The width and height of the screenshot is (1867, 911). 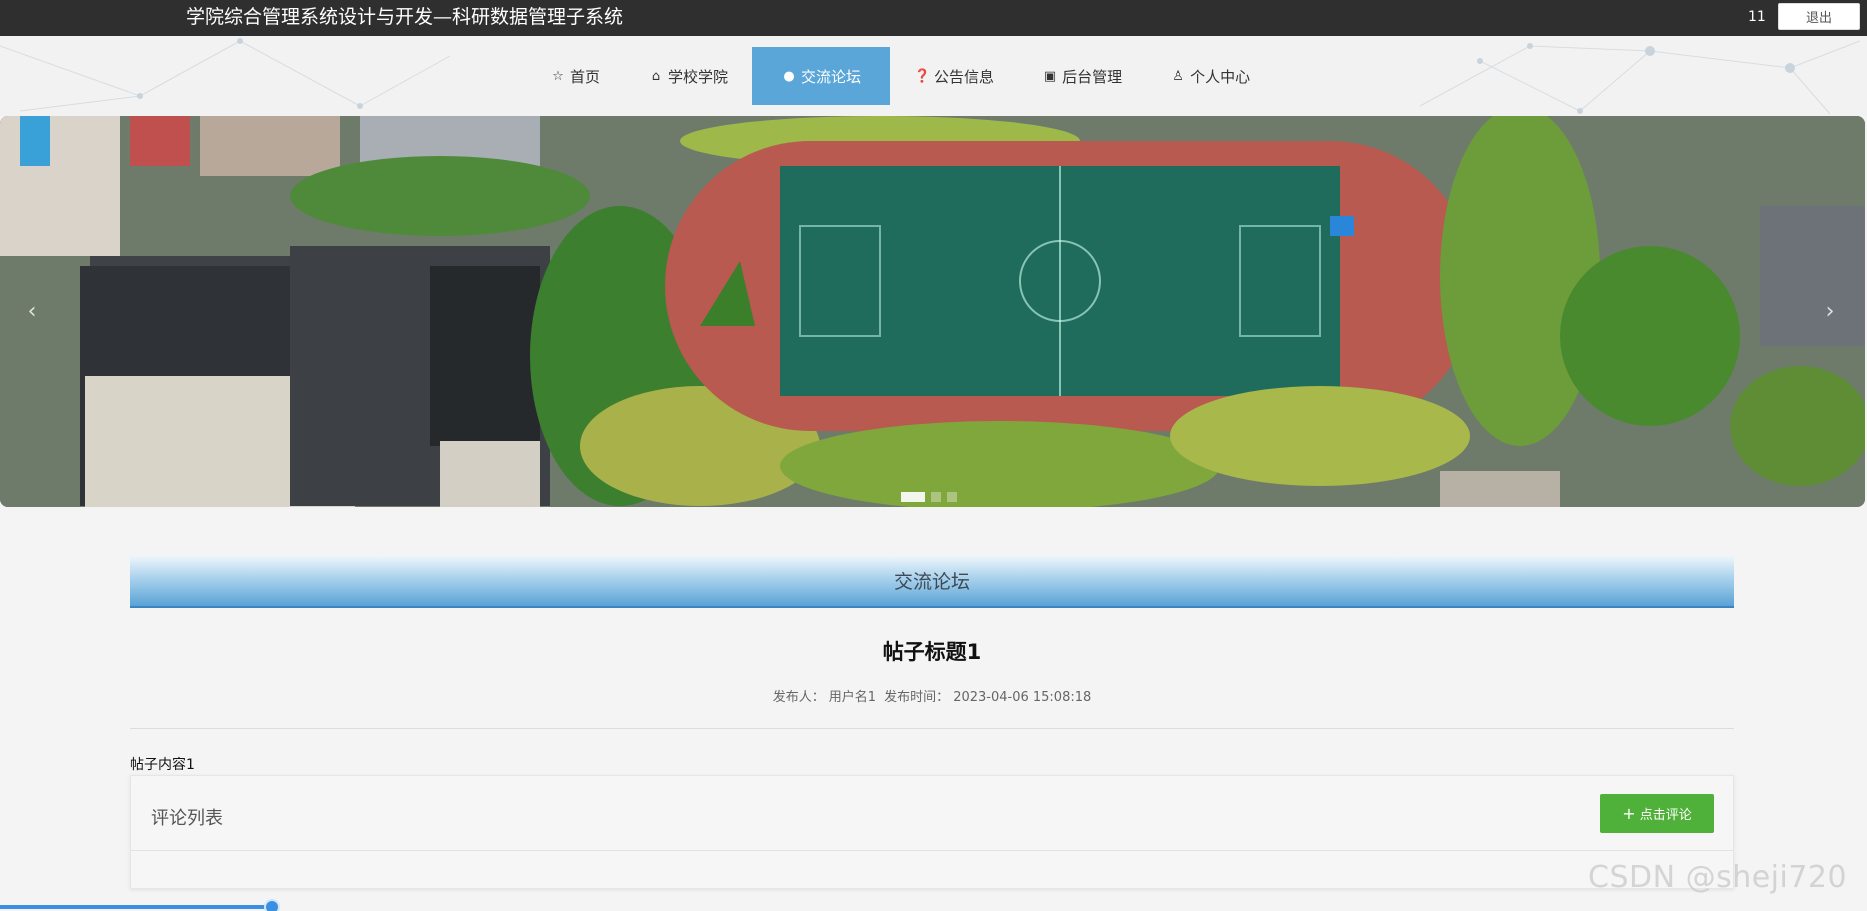 What do you see at coordinates (1830, 312) in the screenshot?
I see `carousel-next-icon: ›` at bounding box center [1830, 312].